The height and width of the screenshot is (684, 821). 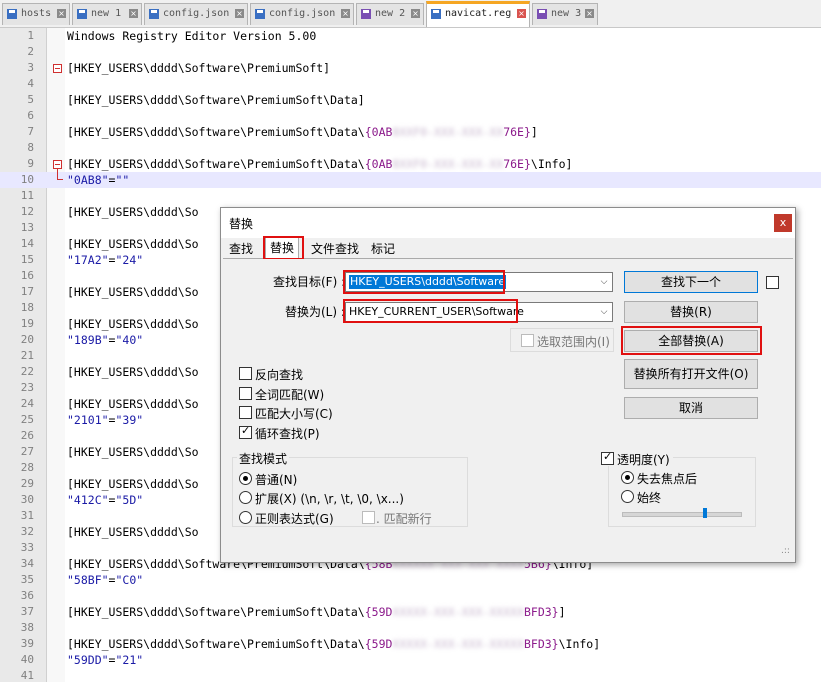 What do you see at coordinates (410, 52) in the screenshot?
I see `editor-line: 2` at bounding box center [410, 52].